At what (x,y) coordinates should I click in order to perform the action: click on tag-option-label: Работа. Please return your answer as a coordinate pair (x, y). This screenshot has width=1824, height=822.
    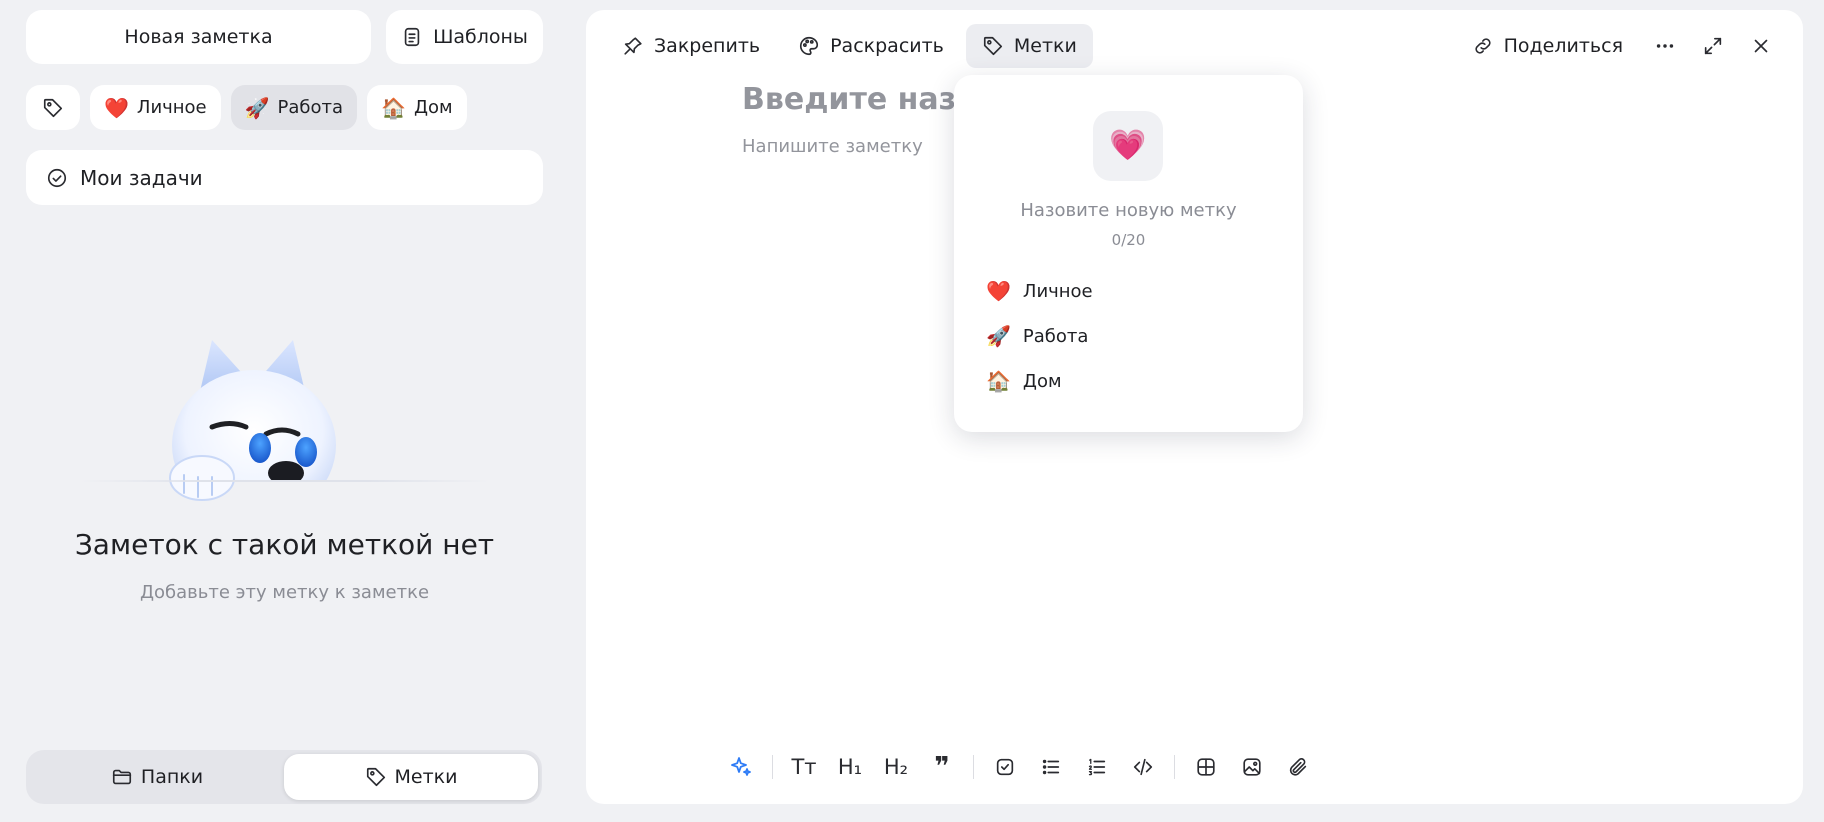
    Looking at the image, I should click on (1055, 336).